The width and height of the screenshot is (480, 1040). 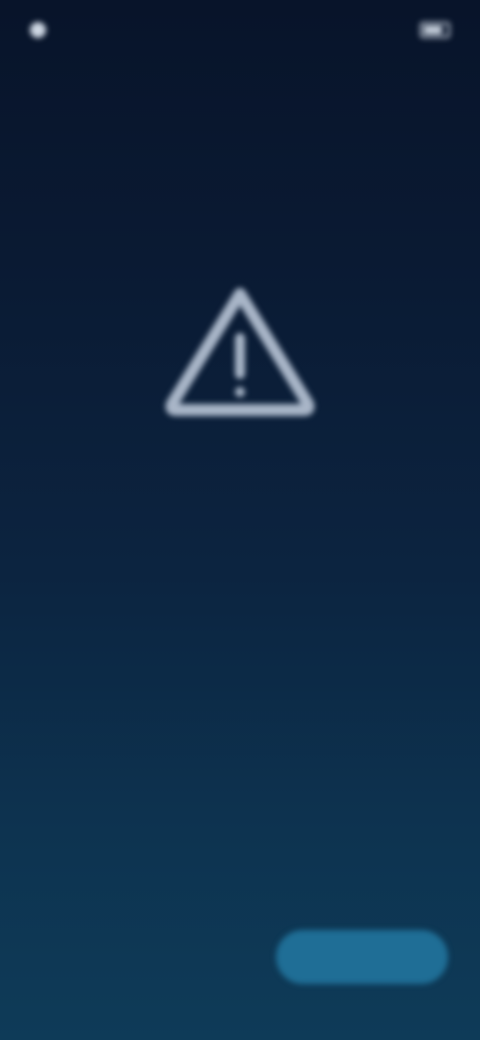 What do you see at coordinates (240, 30) in the screenshot?
I see `status-bar` at bounding box center [240, 30].